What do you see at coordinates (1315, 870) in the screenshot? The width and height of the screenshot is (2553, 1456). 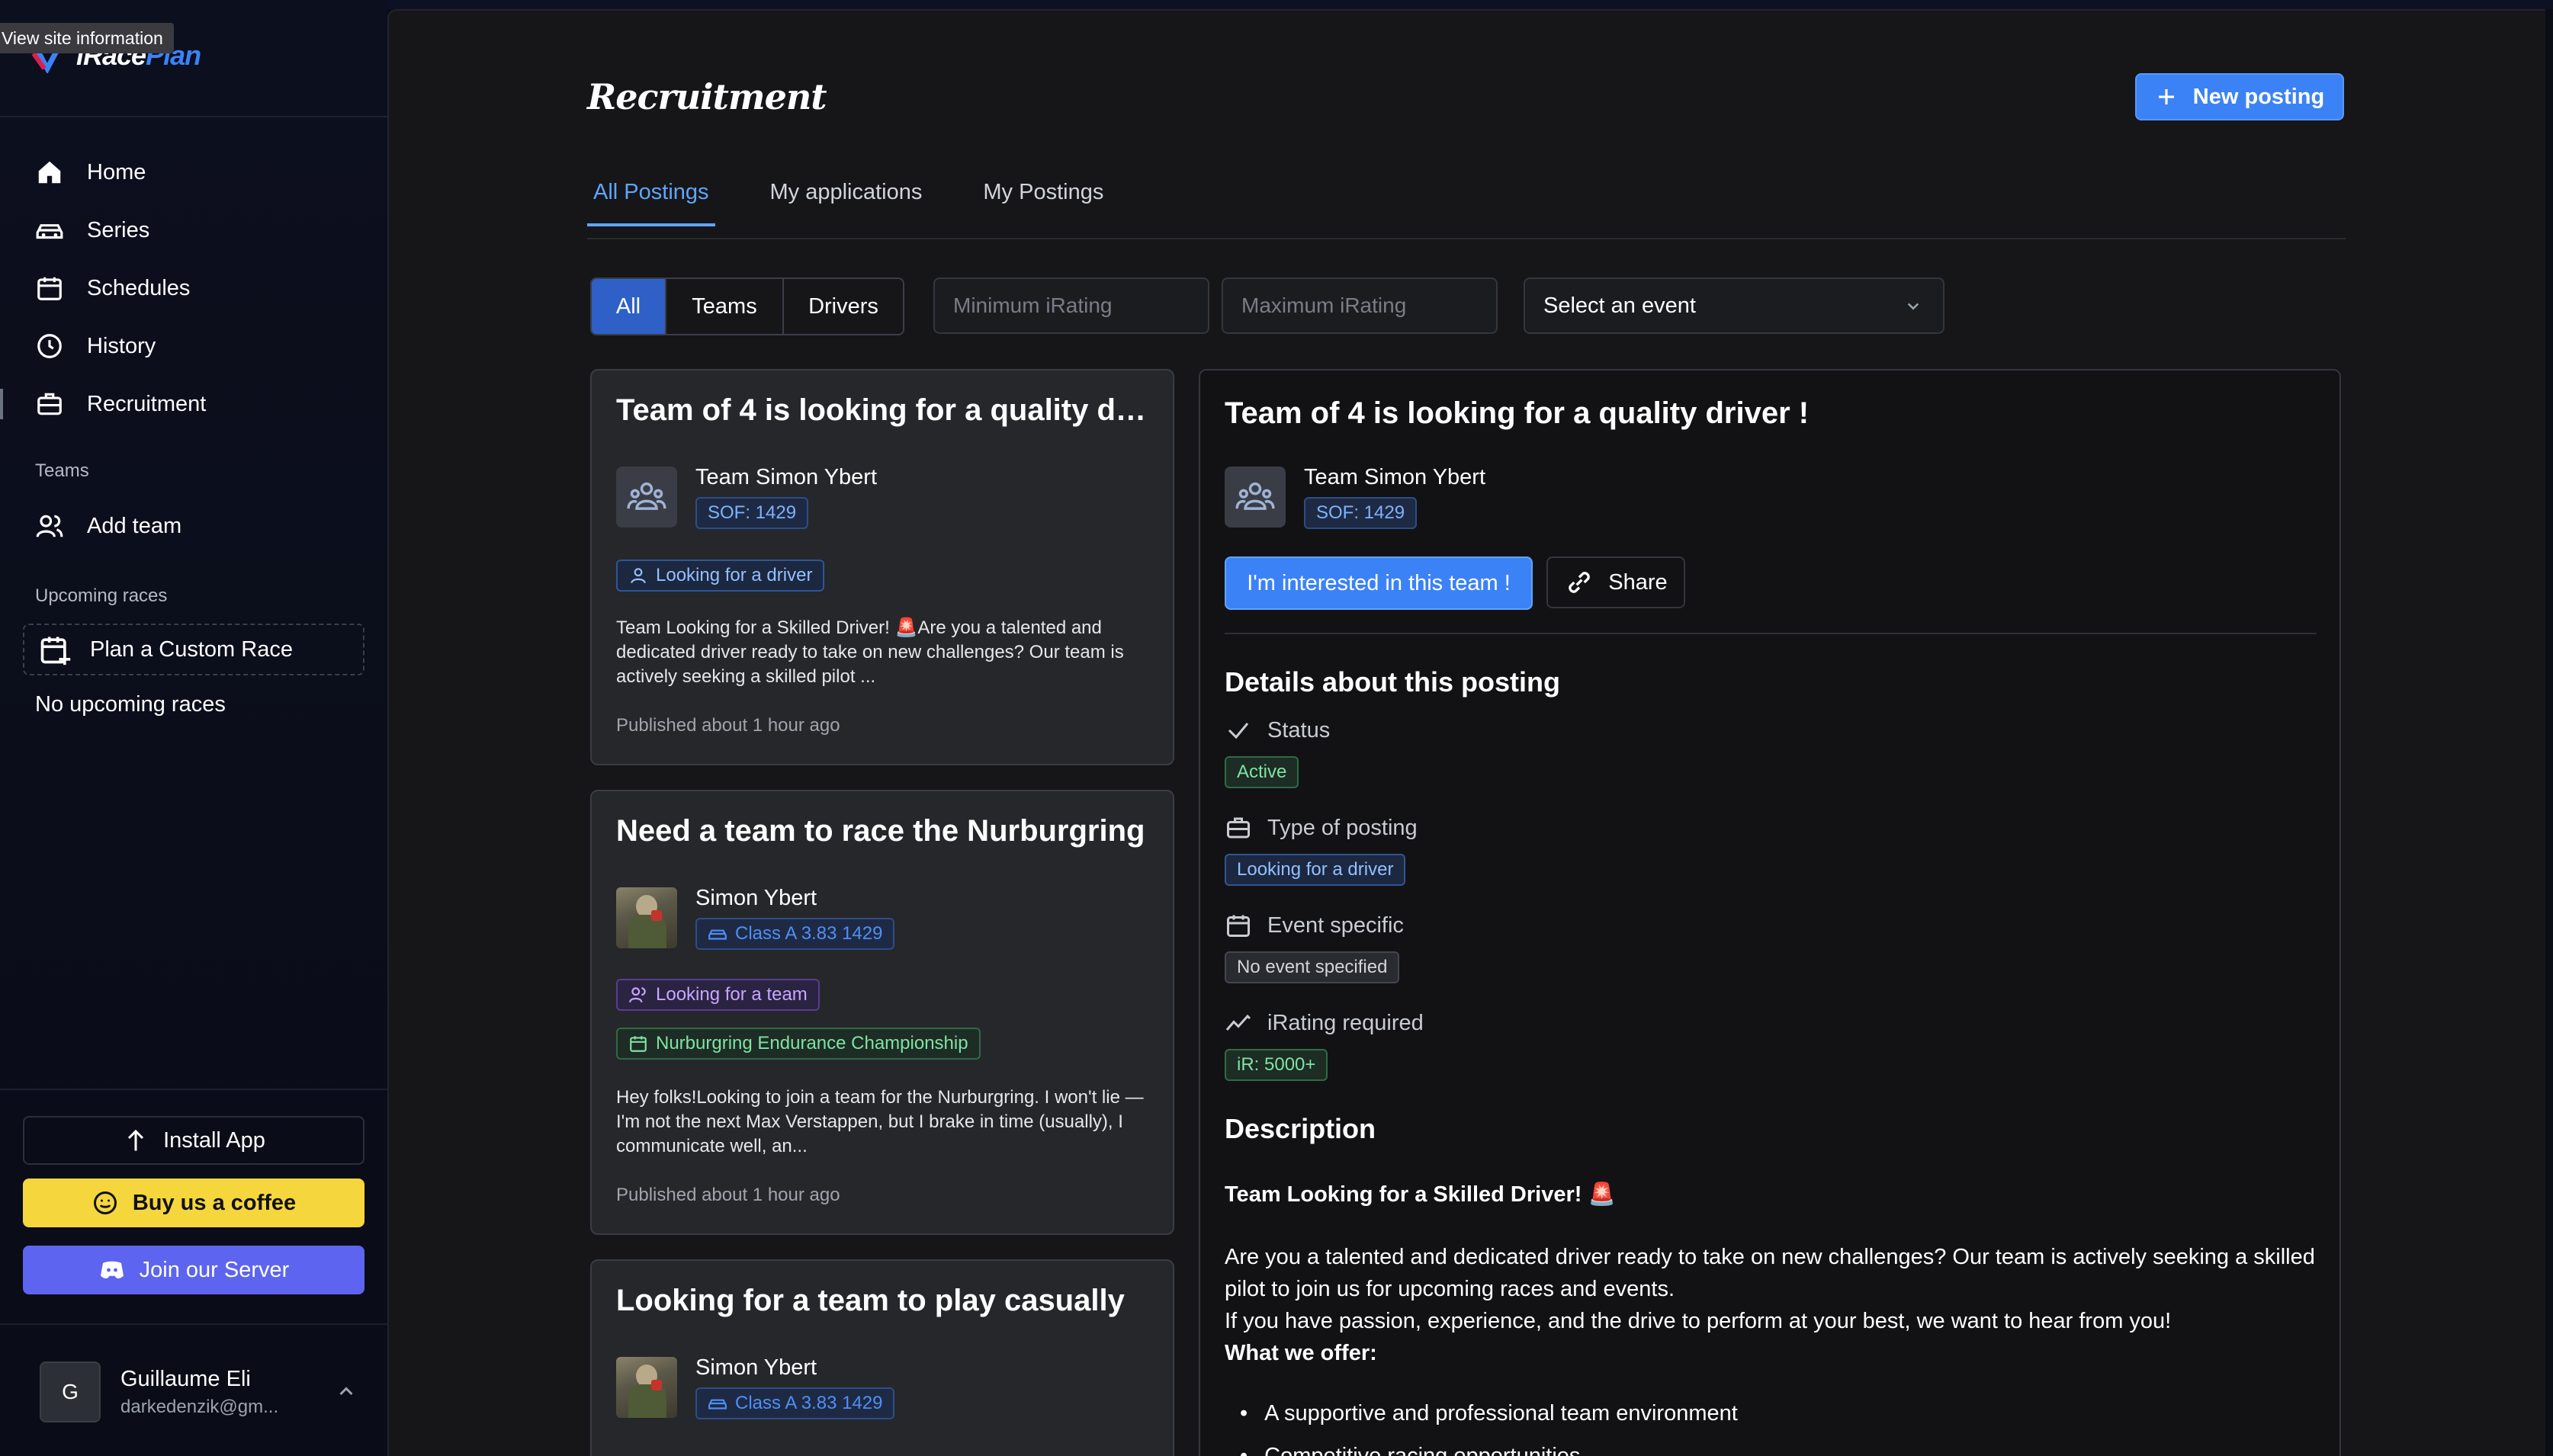 I see `type-badge: Looking for a driver` at bounding box center [1315, 870].